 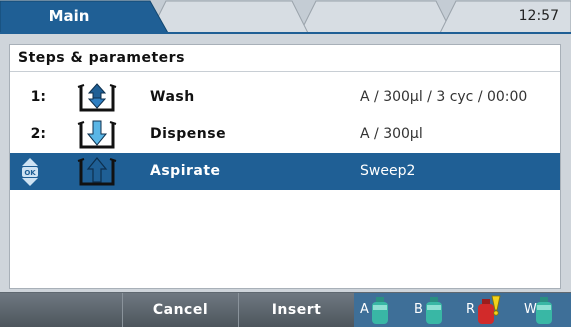 I want to click on step-name: Wash, so click(x=172, y=97).